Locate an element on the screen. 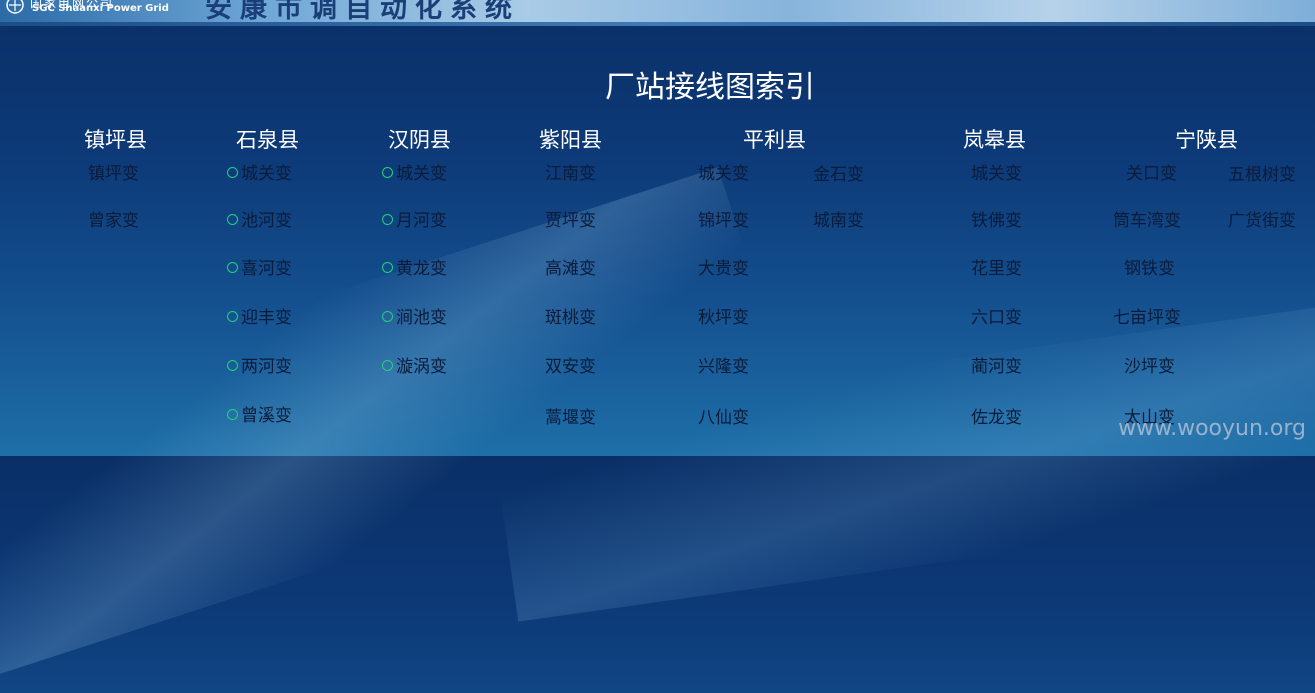 The image size is (1315, 693). station-label: 黄龙变 is located at coordinates (421, 269).